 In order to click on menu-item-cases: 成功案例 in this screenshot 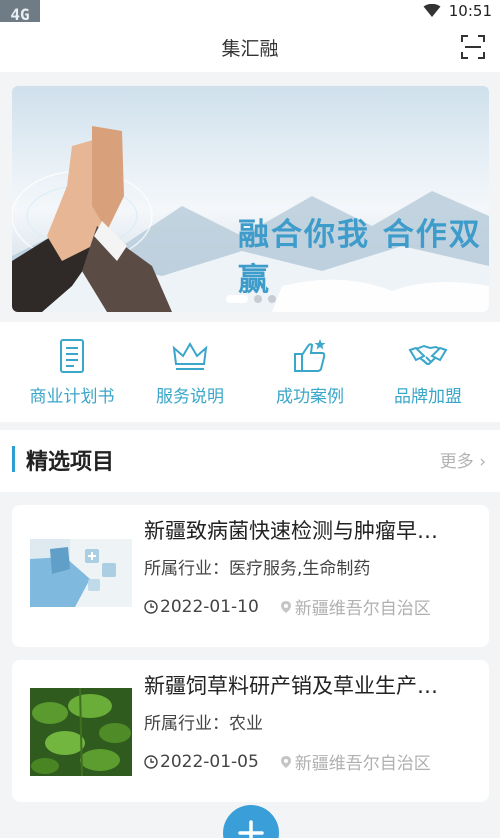, I will do `click(310, 371)`.